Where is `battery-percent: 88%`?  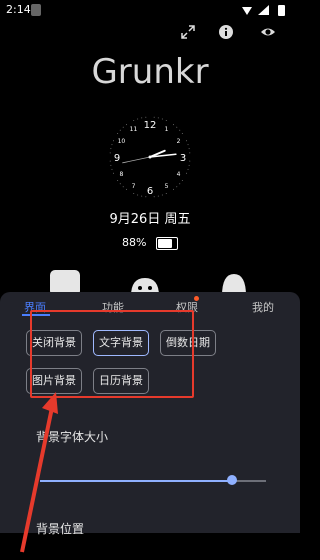
battery-percent: 88% is located at coordinates (134, 242).